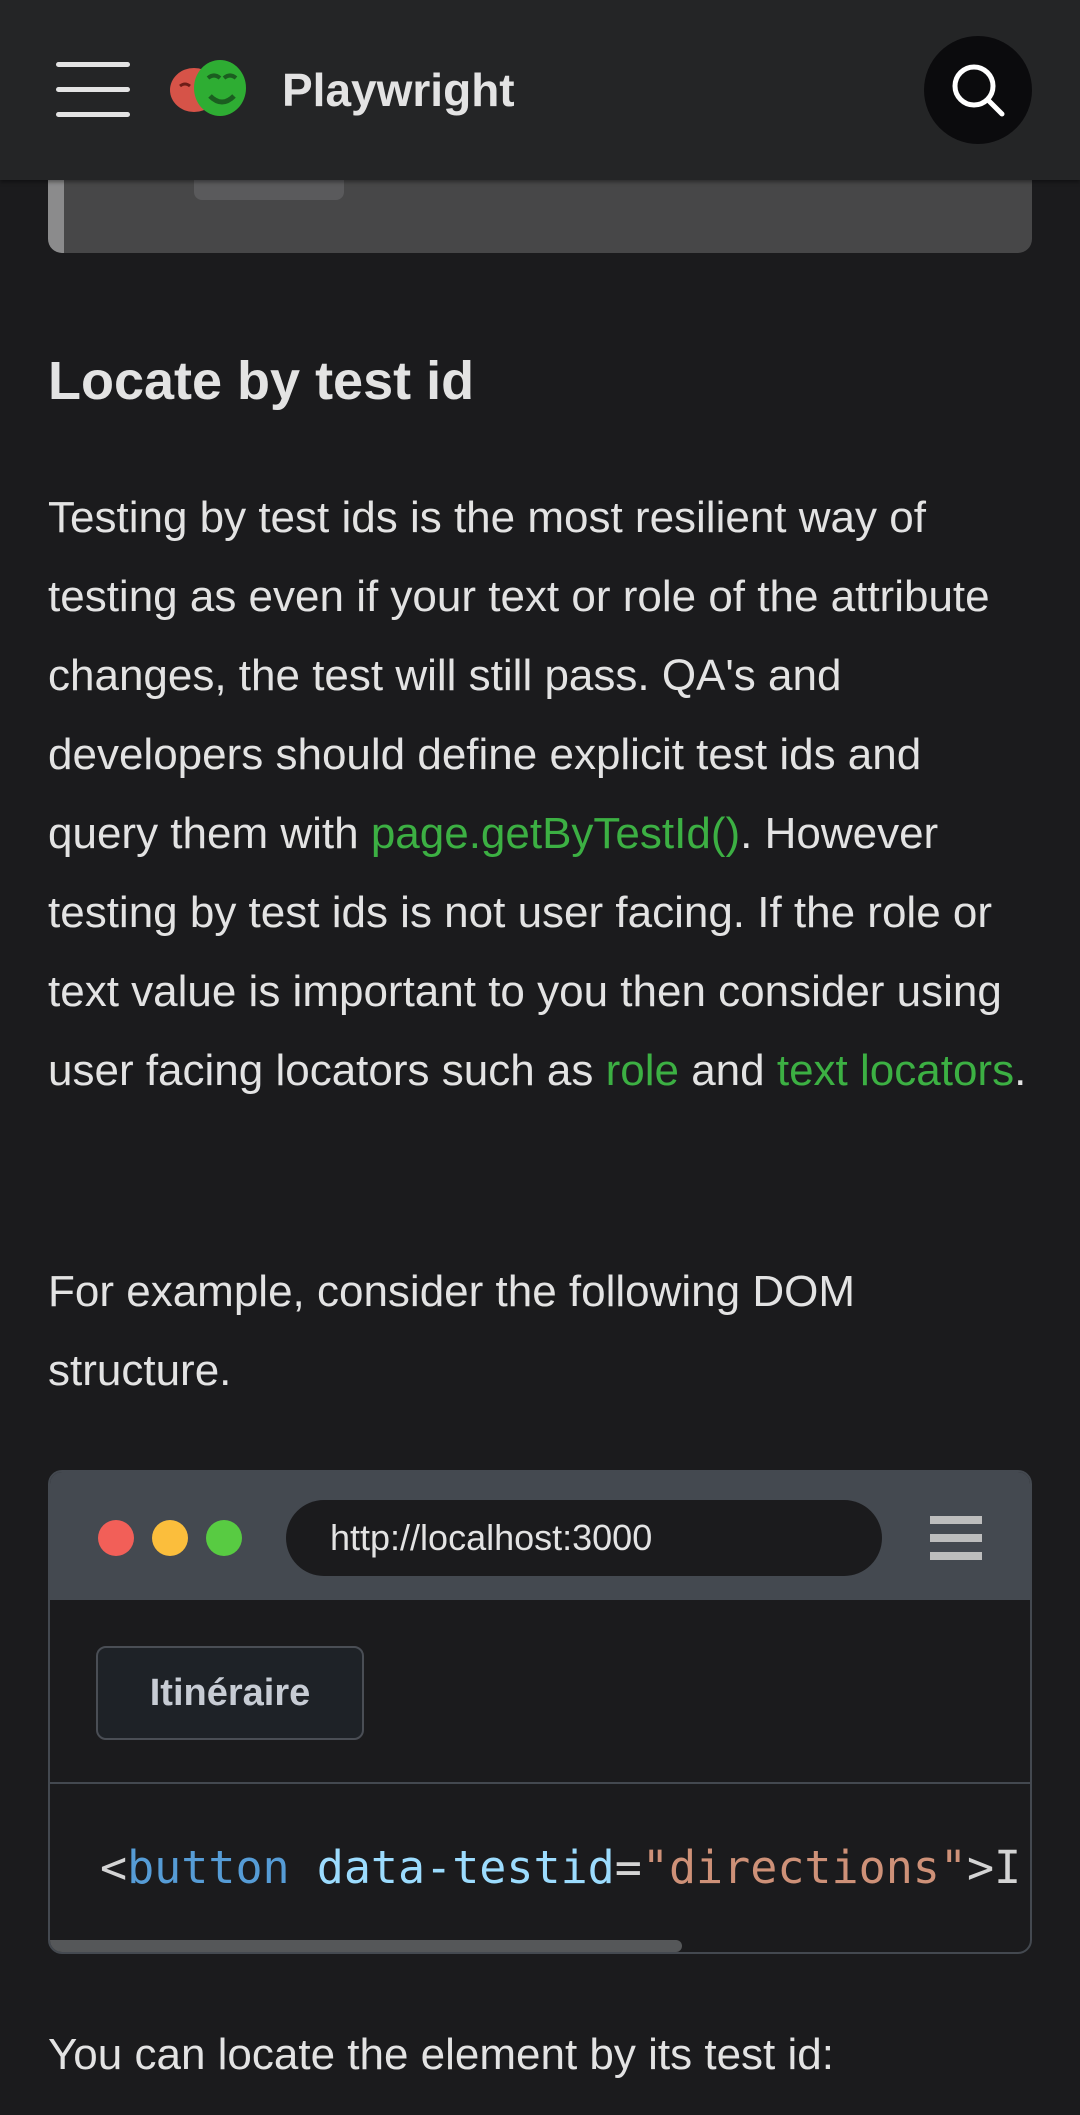  I want to click on browser-header: http://localhost:3000, so click(540, 1536).